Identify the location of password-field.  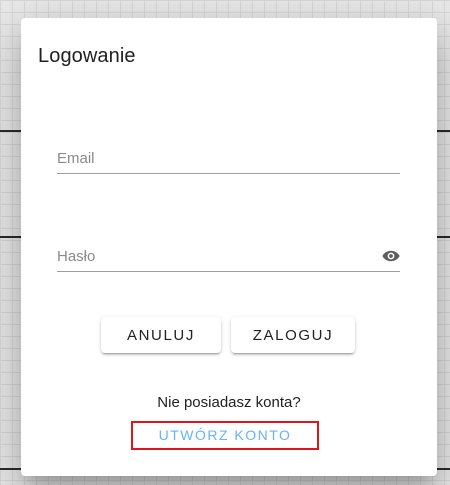
(228, 251).